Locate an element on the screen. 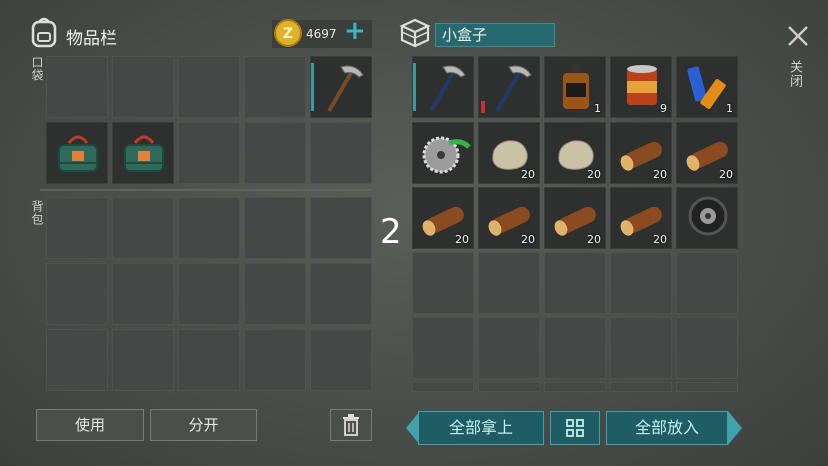 Image resolution: width=828 pixels, height=466 pixels. coin-amount: 4697 is located at coordinates (321, 34).